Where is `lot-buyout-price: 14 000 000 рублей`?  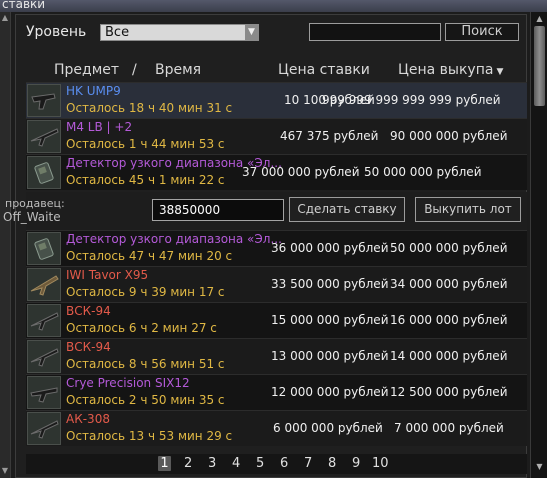
lot-buyout-price: 14 000 000 рублей is located at coordinates (449, 356).